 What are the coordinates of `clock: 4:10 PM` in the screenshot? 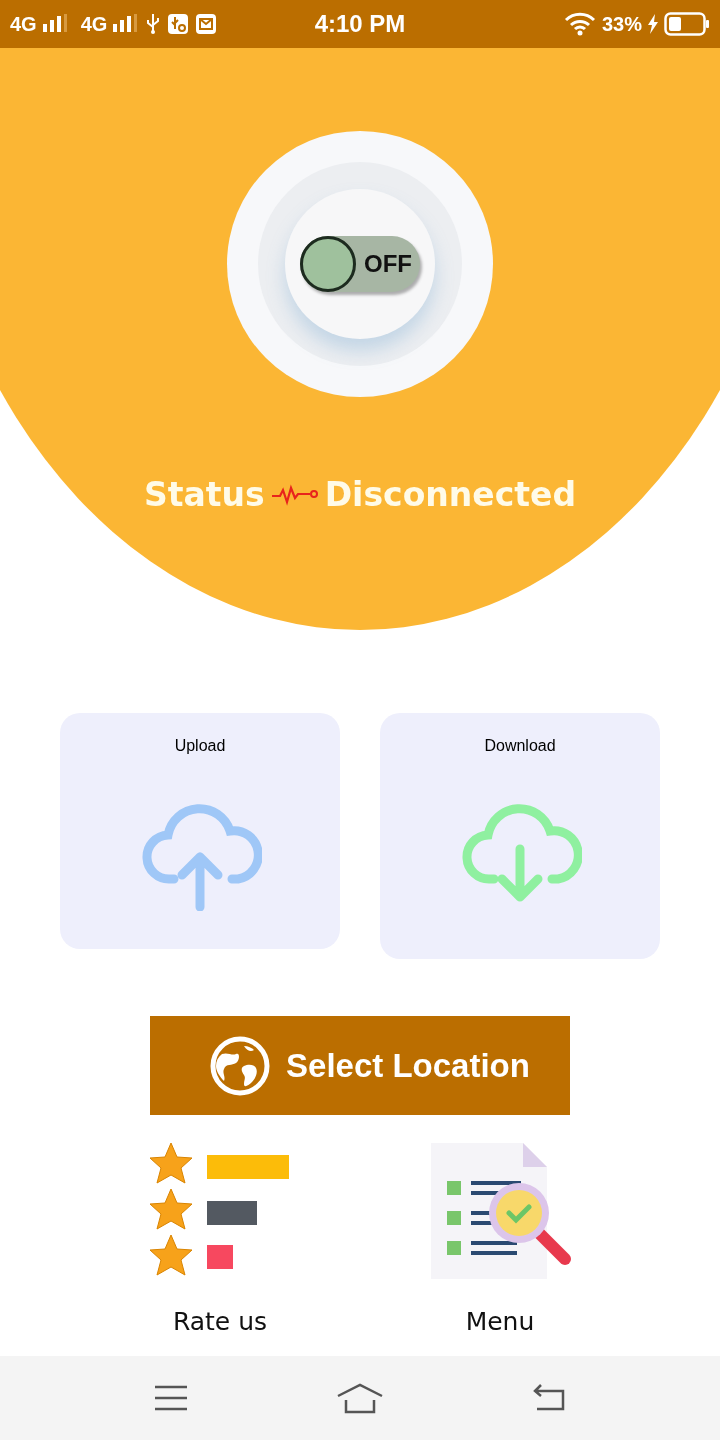 It's located at (360, 23).